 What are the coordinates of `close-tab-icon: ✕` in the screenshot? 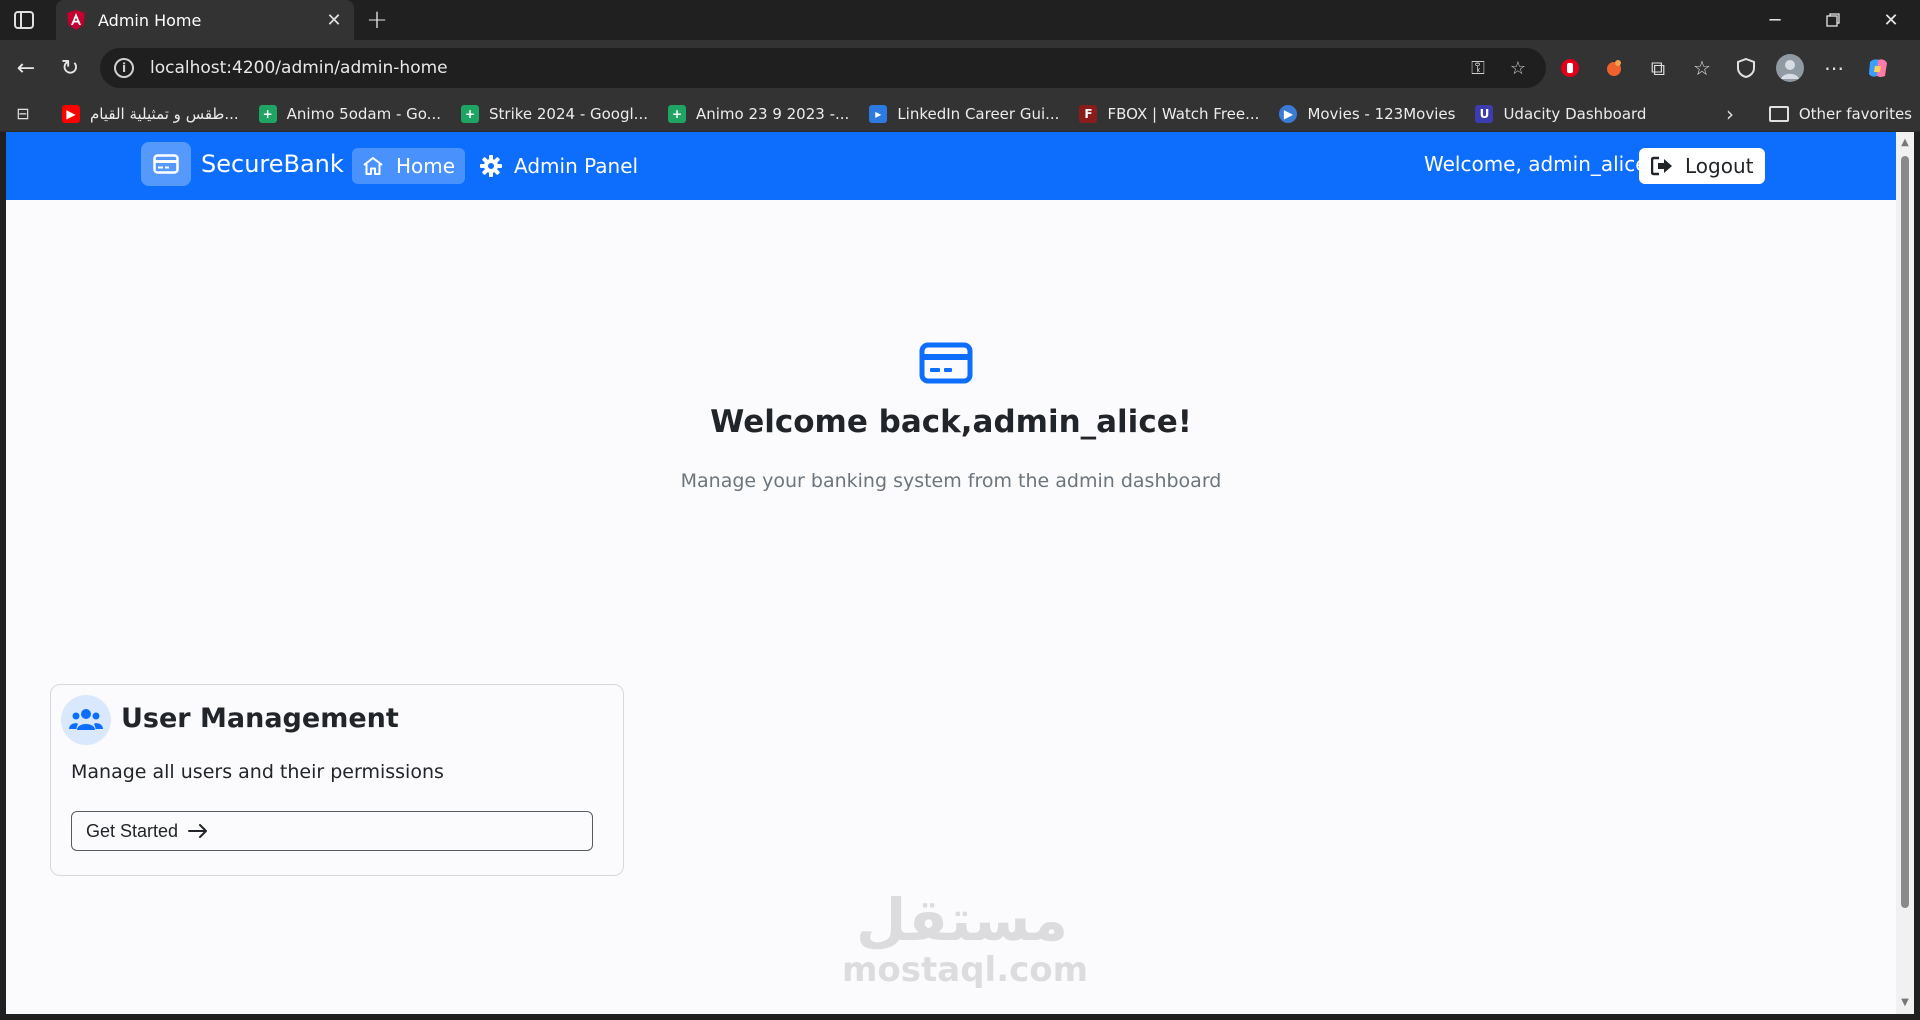 It's located at (334, 20).